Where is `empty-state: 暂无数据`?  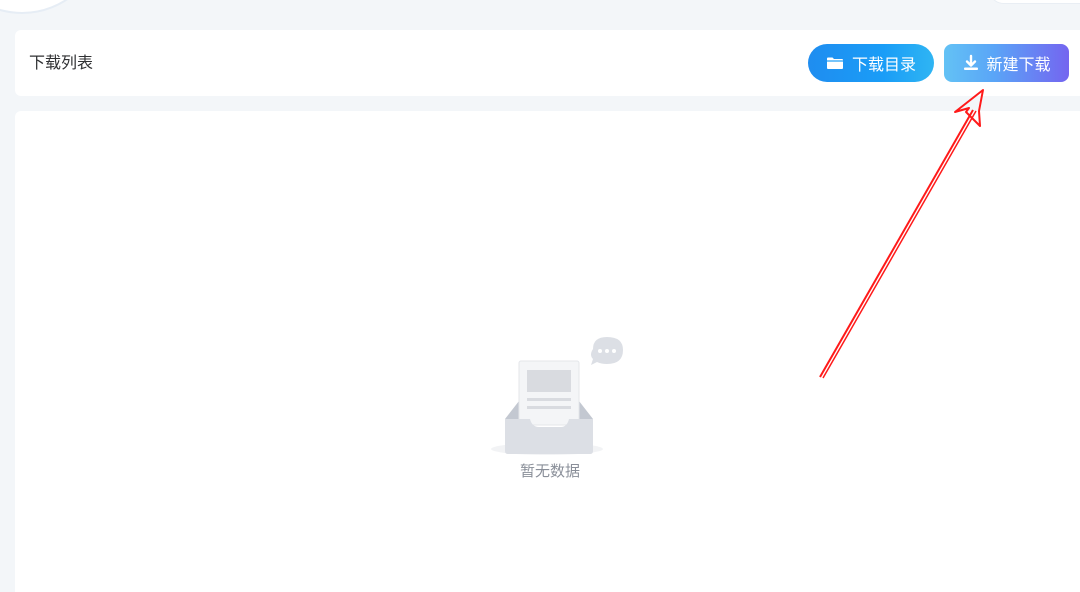
empty-state: 暂无数据 is located at coordinates (554, 406).